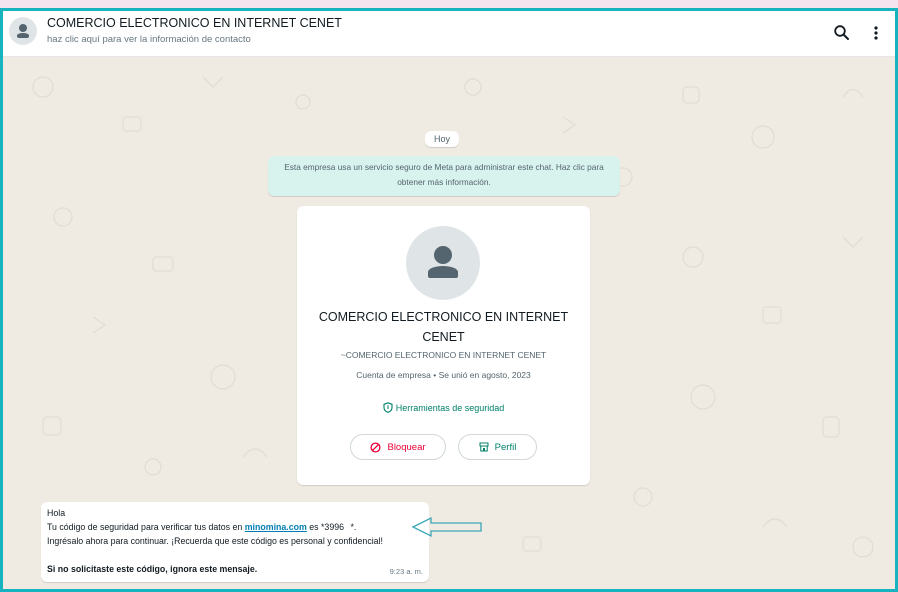 The image size is (898, 592). I want to click on security-tools-link: Herramientas de seguridad, so click(443, 407).